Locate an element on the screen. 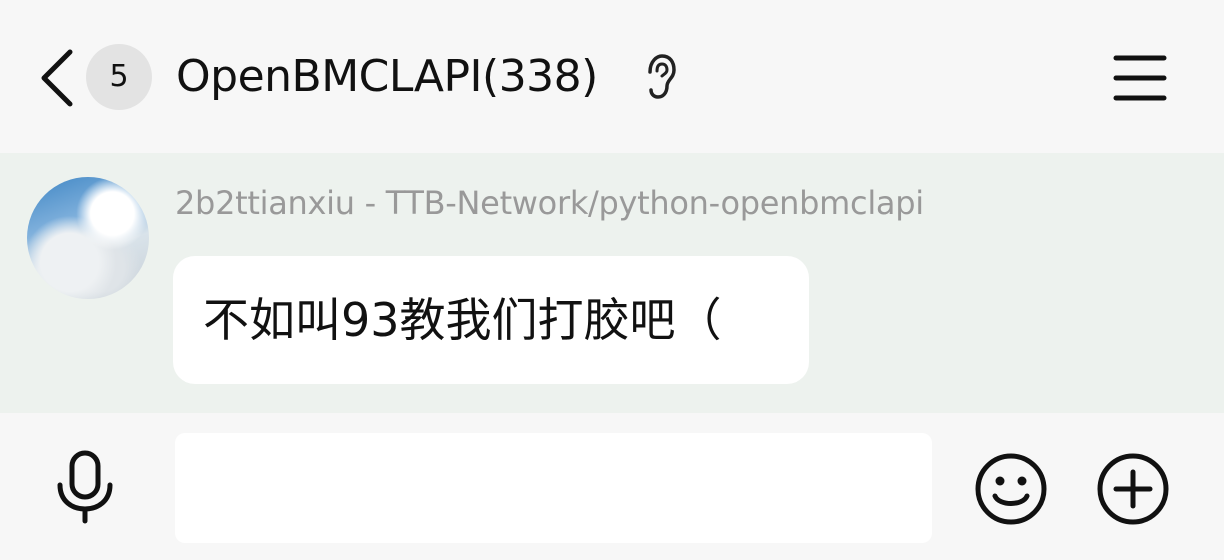 The image size is (1224, 560). message-input is located at coordinates (553, 488).